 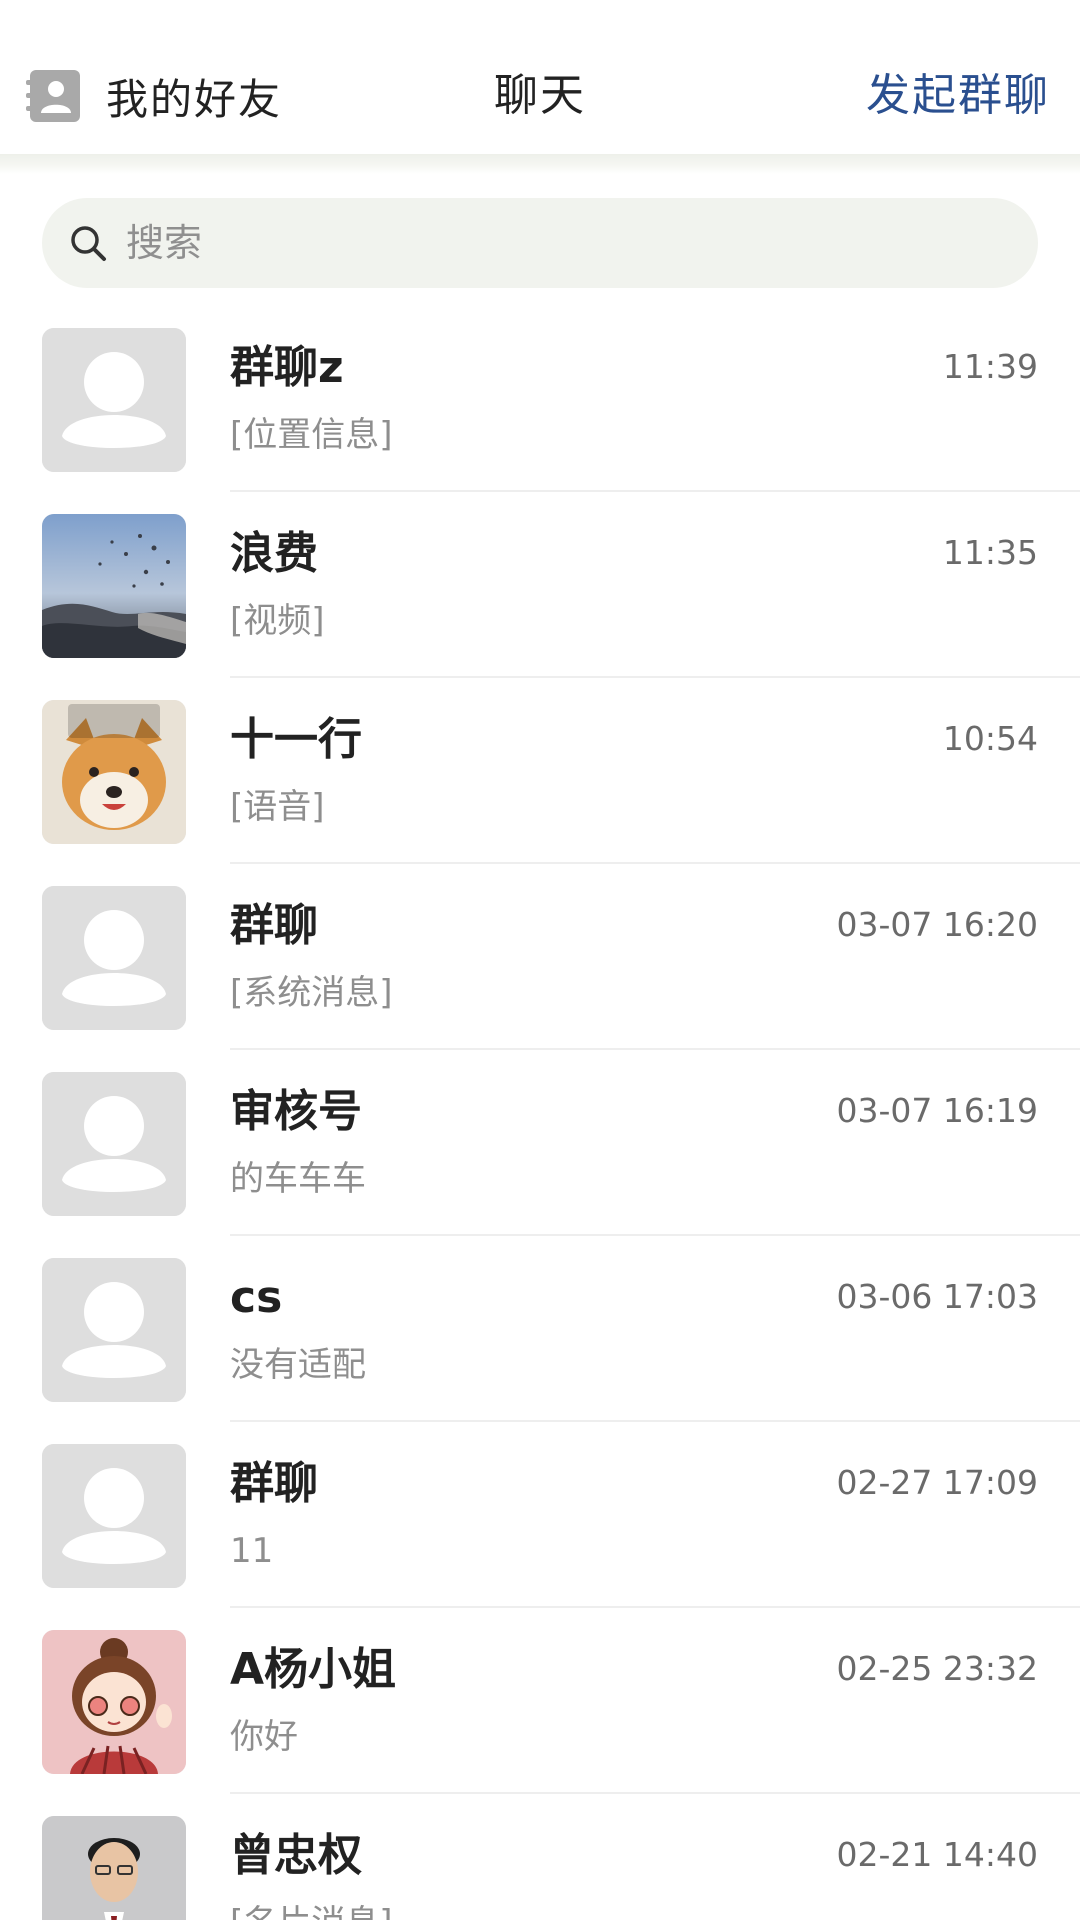 What do you see at coordinates (540, 585) in the screenshot?
I see `chat-list-item: 浪费 11:35 [视频]` at bounding box center [540, 585].